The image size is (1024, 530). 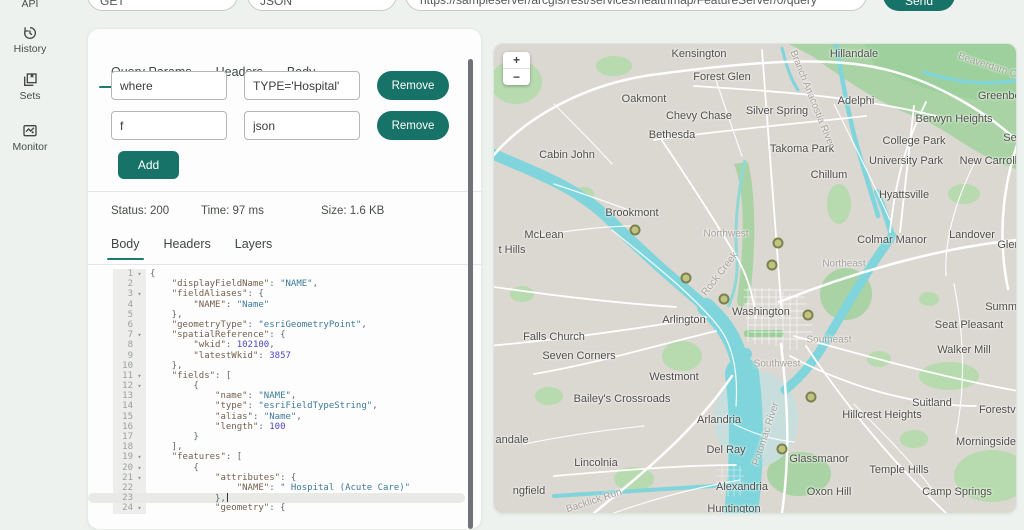 I want to click on method-select: GET, so click(x=162, y=5).